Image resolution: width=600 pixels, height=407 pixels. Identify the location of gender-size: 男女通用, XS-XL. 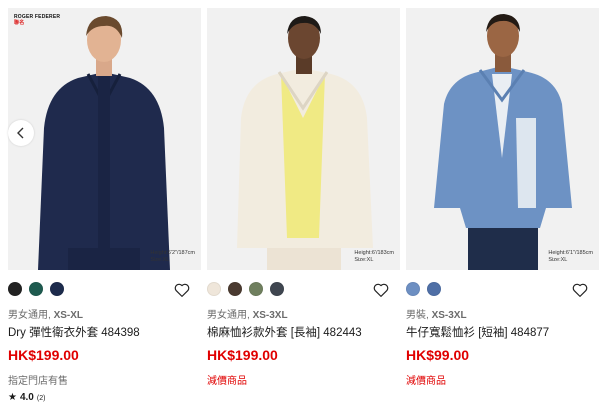
(46, 315).